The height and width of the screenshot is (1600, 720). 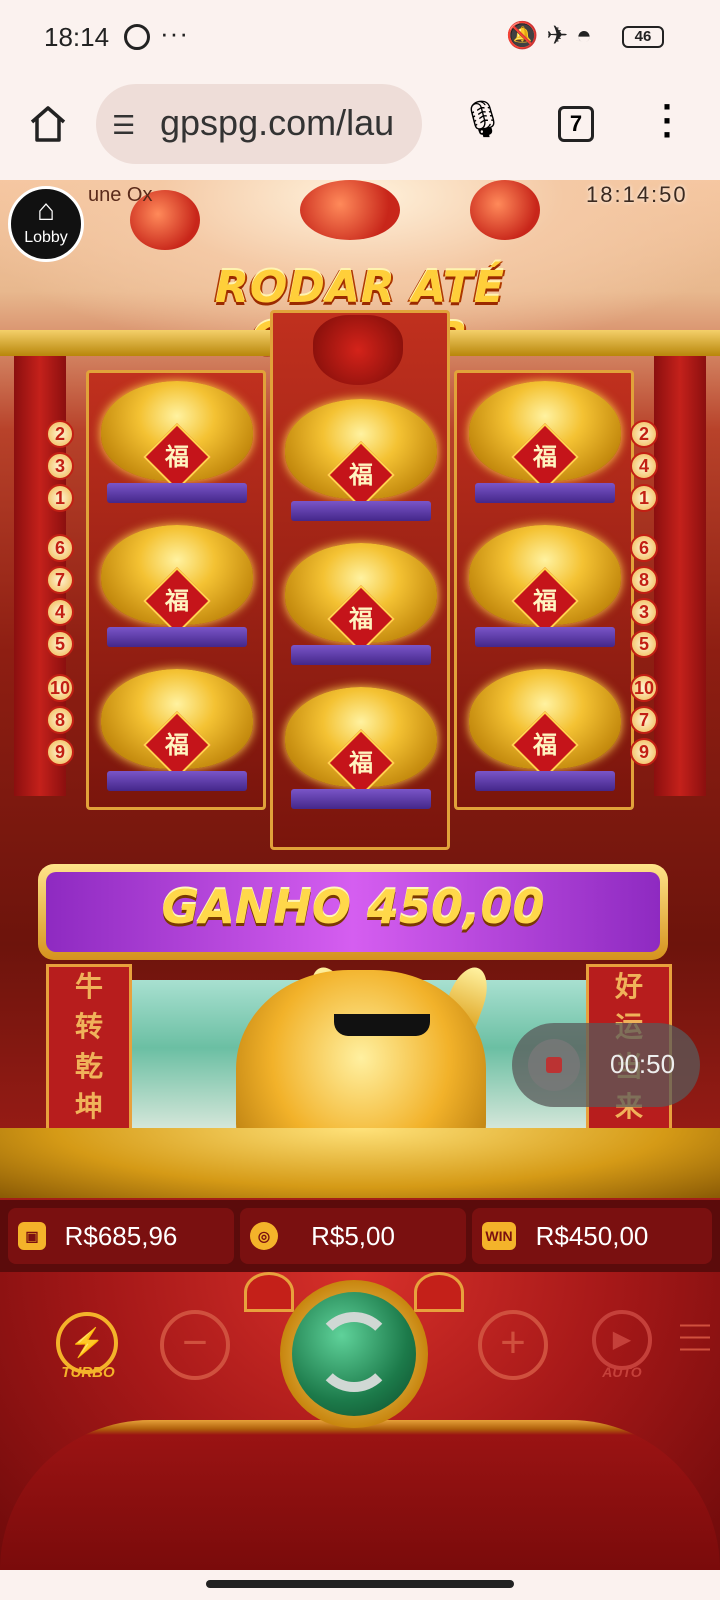 I want to click on address-bar: ☰ gpspg.com/lau, so click(x=259, y=124).